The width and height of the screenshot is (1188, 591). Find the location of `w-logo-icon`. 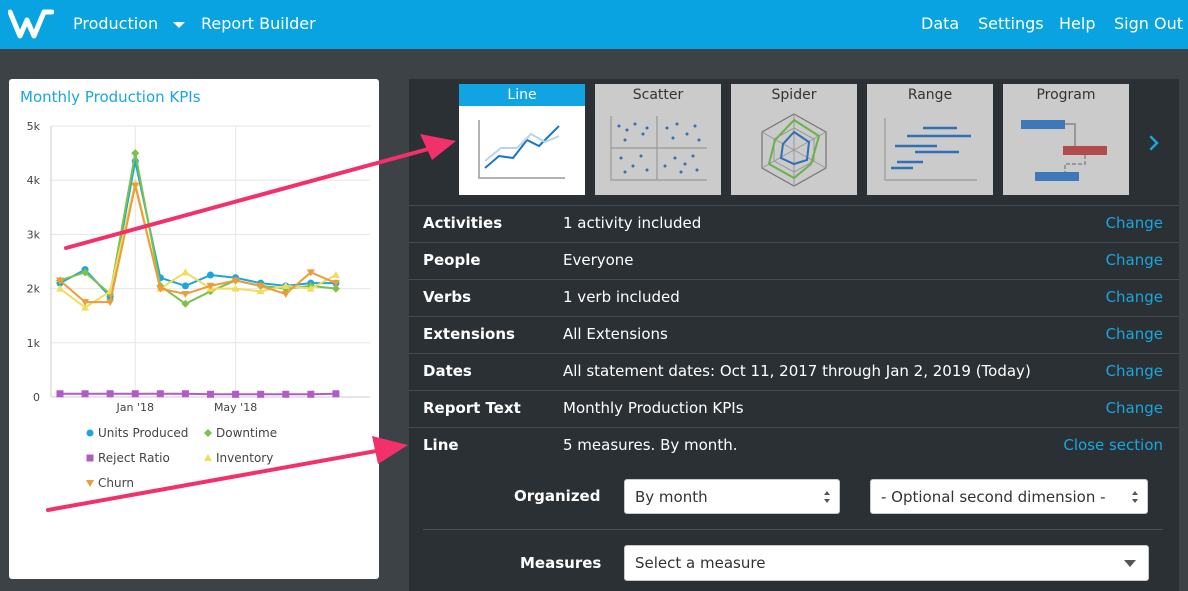

w-logo-icon is located at coordinates (31, 24).